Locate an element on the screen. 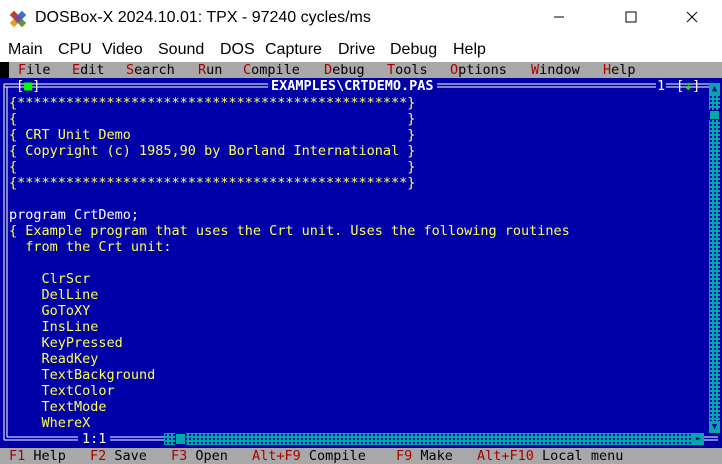 The width and height of the screenshot is (722, 464). host-menu-sound: Sound is located at coordinates (181, 50).